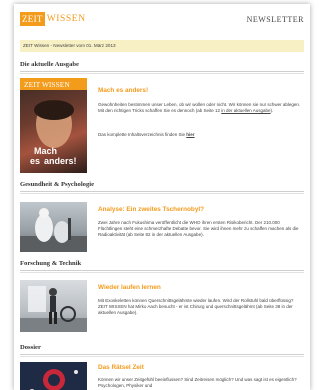  What do you see at coordinates (151, 209) in the screenshot?
I see `article-title-health: Analyse: Ein zweites Tschernobyl?` at bounding box center [151, 209].